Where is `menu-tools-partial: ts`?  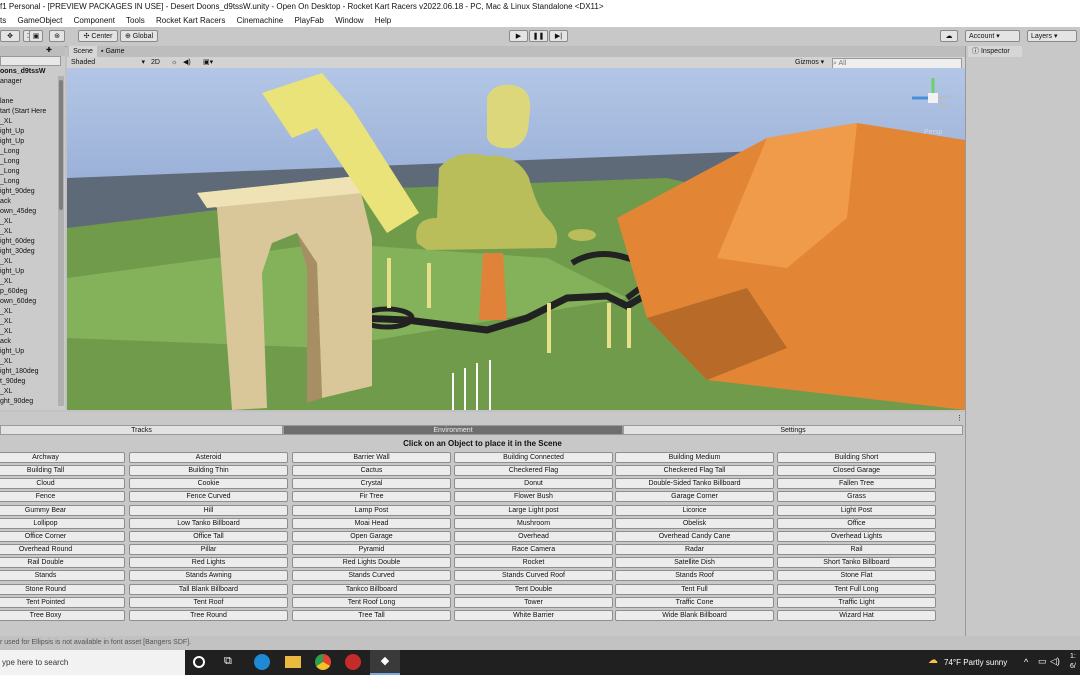 menu-tools-partial: ts is located at coordinates (3, 20).